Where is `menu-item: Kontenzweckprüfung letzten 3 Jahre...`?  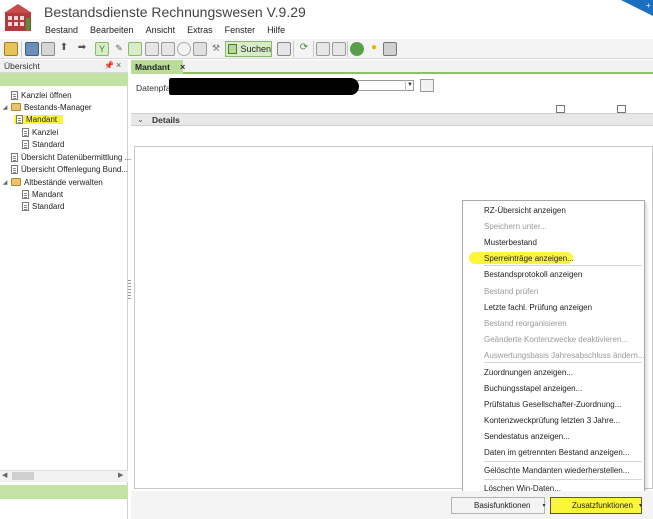 menu-item: Kontenzweckprüfung letzten 3 Jahre... is located at coordinates (553, 421).